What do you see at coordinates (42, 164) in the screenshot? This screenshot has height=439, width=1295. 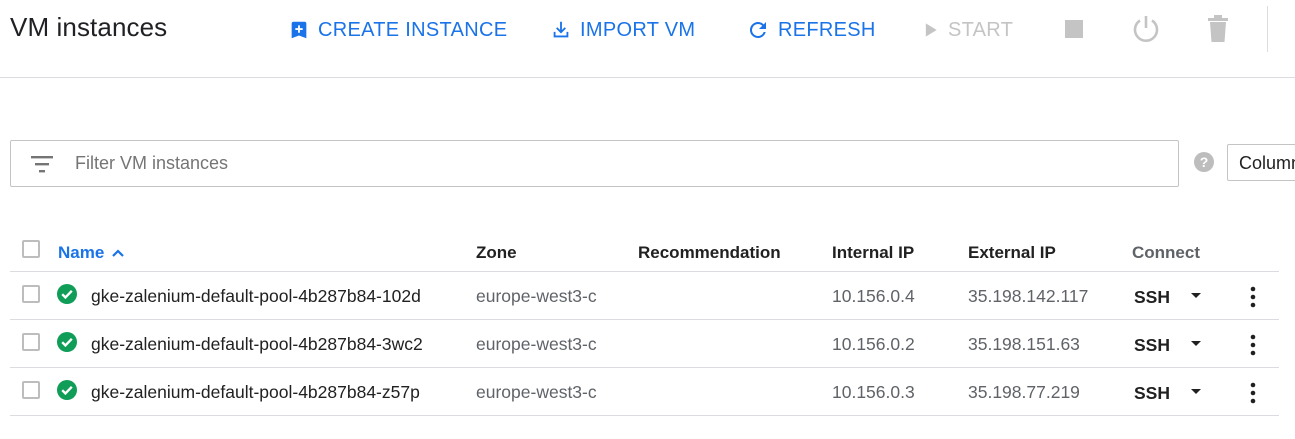 I see `filter-list-icon` at bounding box center [42, 164].